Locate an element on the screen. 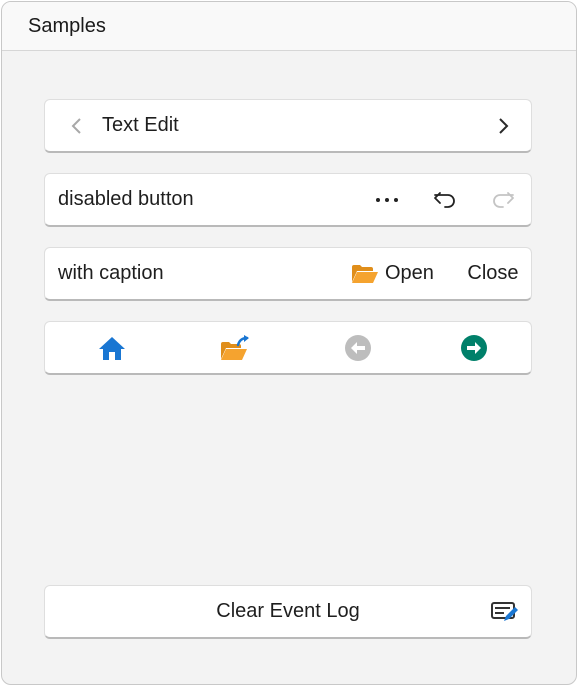 This screenshot has height=686, width=578. chevron-right-icon is located at coordinates (504, 125).